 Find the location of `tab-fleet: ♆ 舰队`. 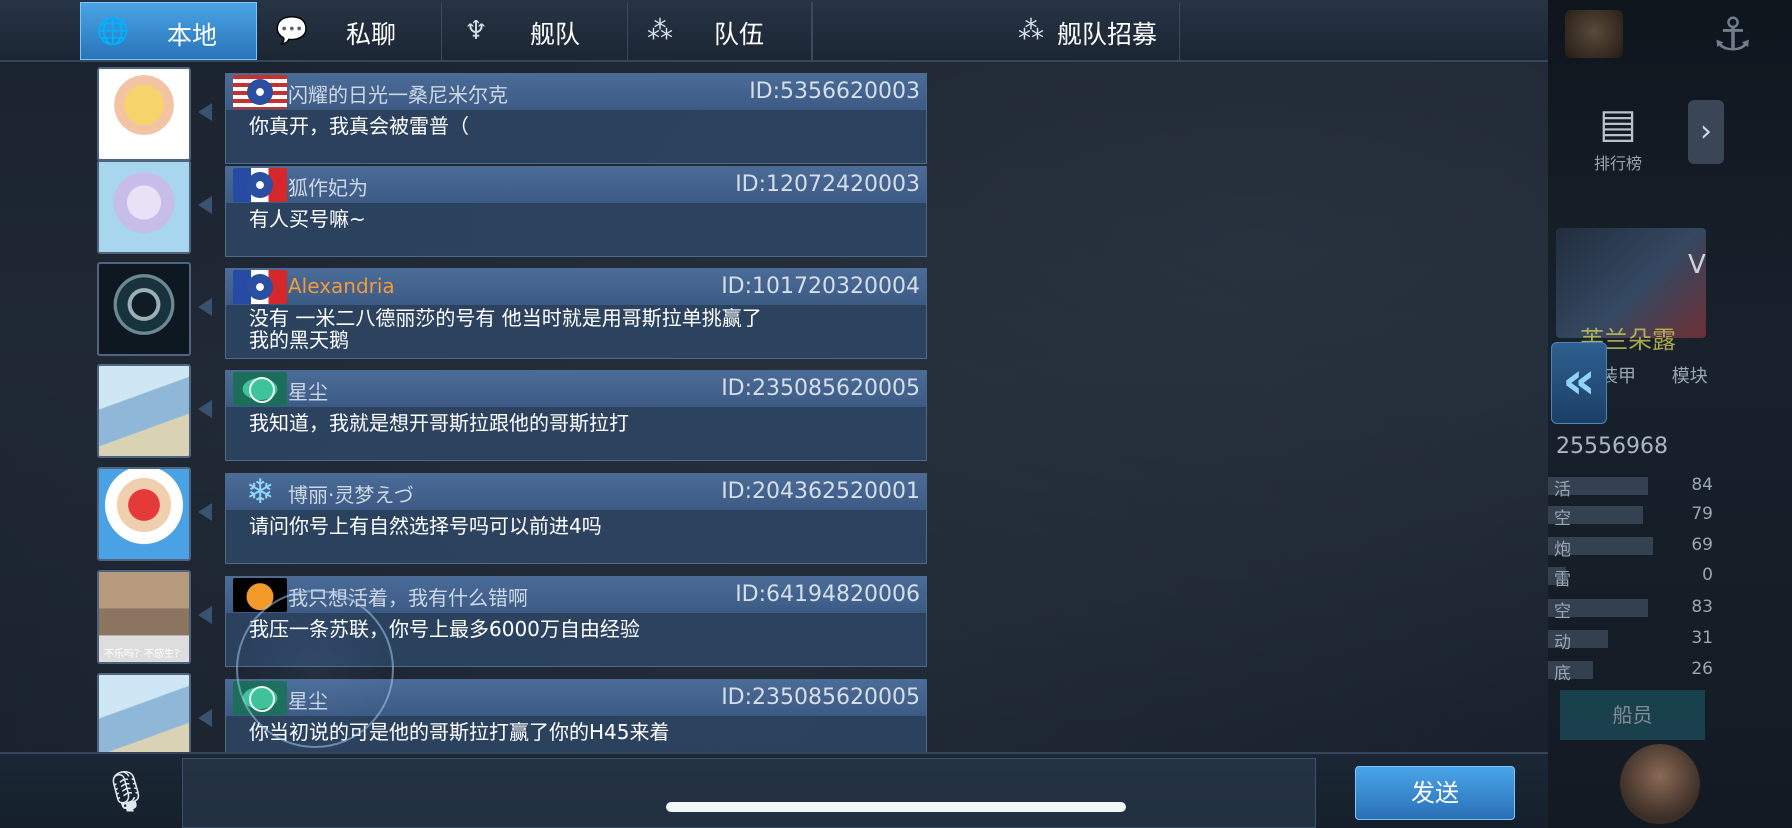

tab-fleet: ♆ 舰队 is located at coordinates (536, 31).